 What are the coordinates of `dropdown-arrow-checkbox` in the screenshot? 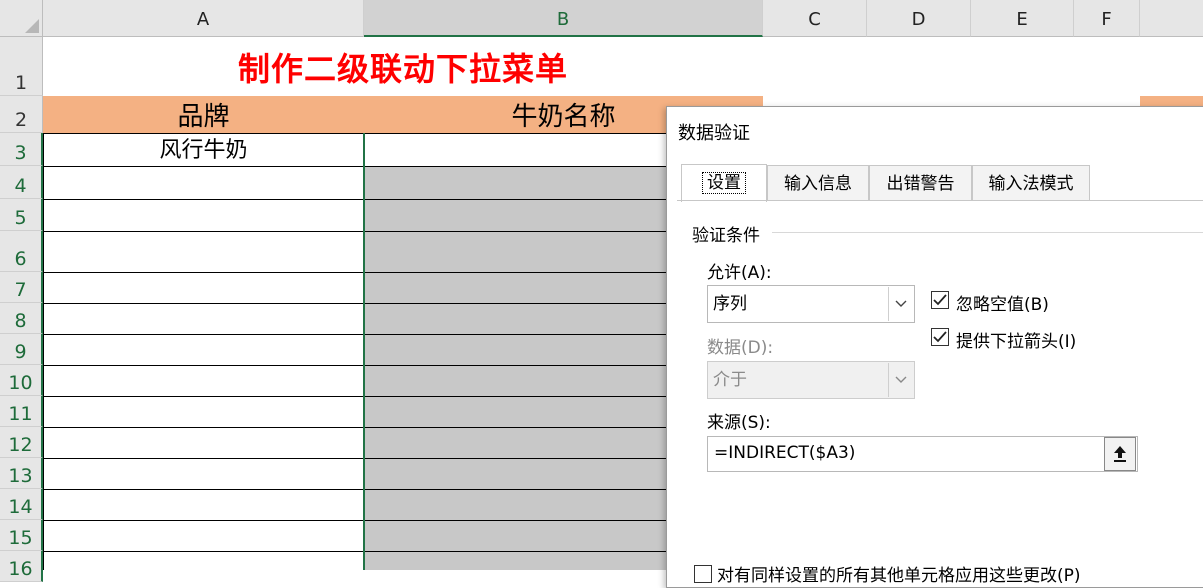 It's located at (940, 337).